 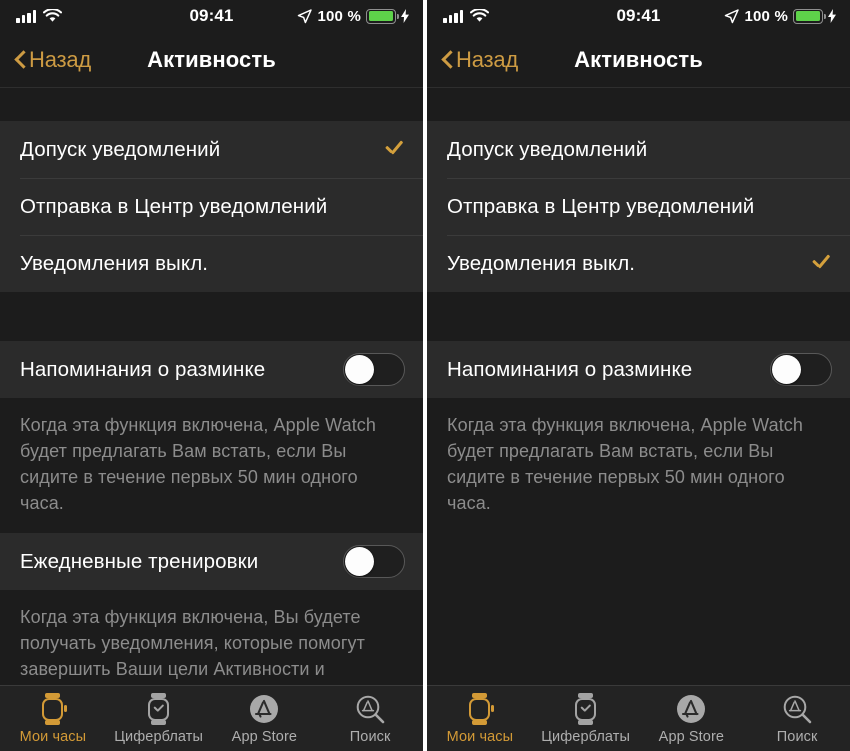 I want to click on panel-divider, so click(x=425, y=375).